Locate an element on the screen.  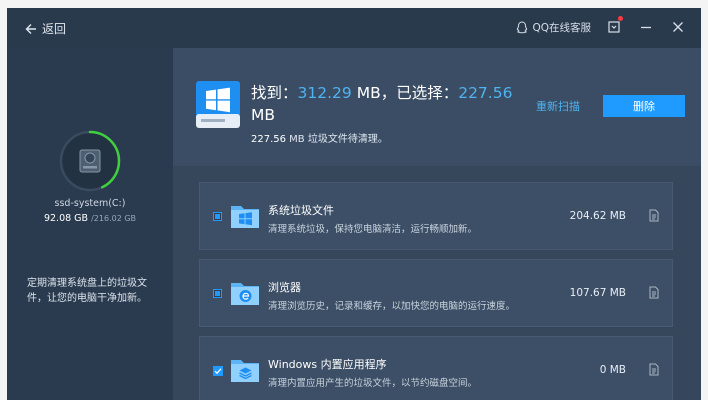
item-name: Windows 内置应用程序 is located at coordinates (327, 364).